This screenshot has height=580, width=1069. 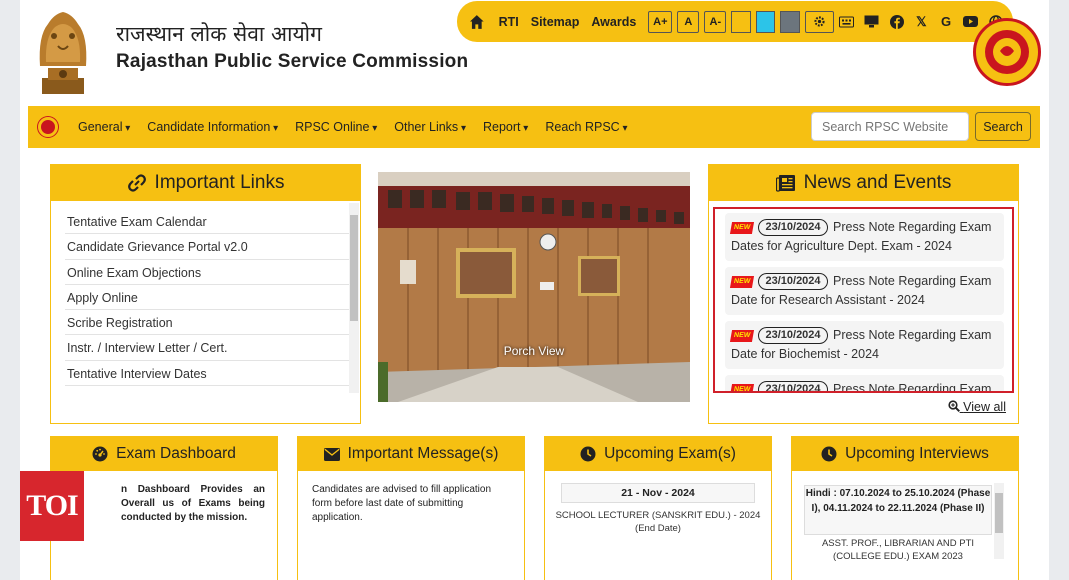 I want to click on view-all-label: View all, so click(x=984, y=407).